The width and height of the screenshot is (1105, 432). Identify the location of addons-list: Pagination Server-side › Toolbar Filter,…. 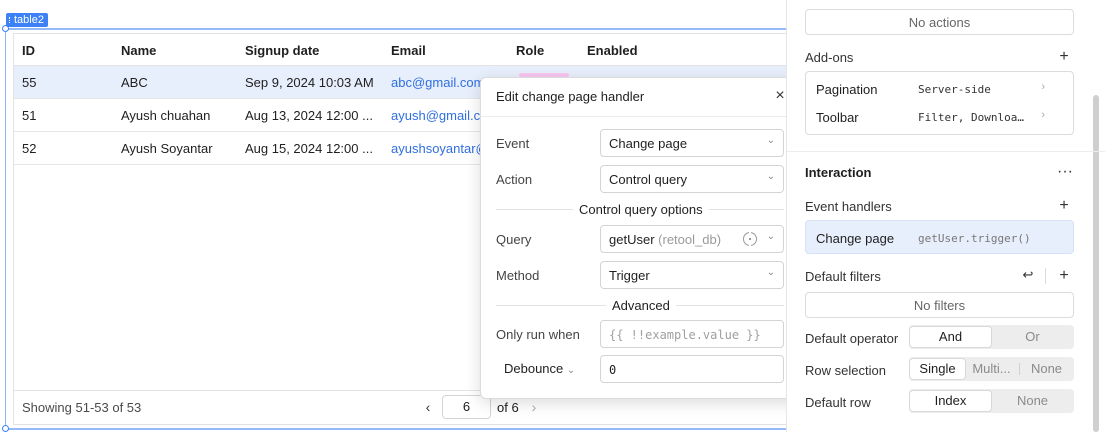
(939, 103).